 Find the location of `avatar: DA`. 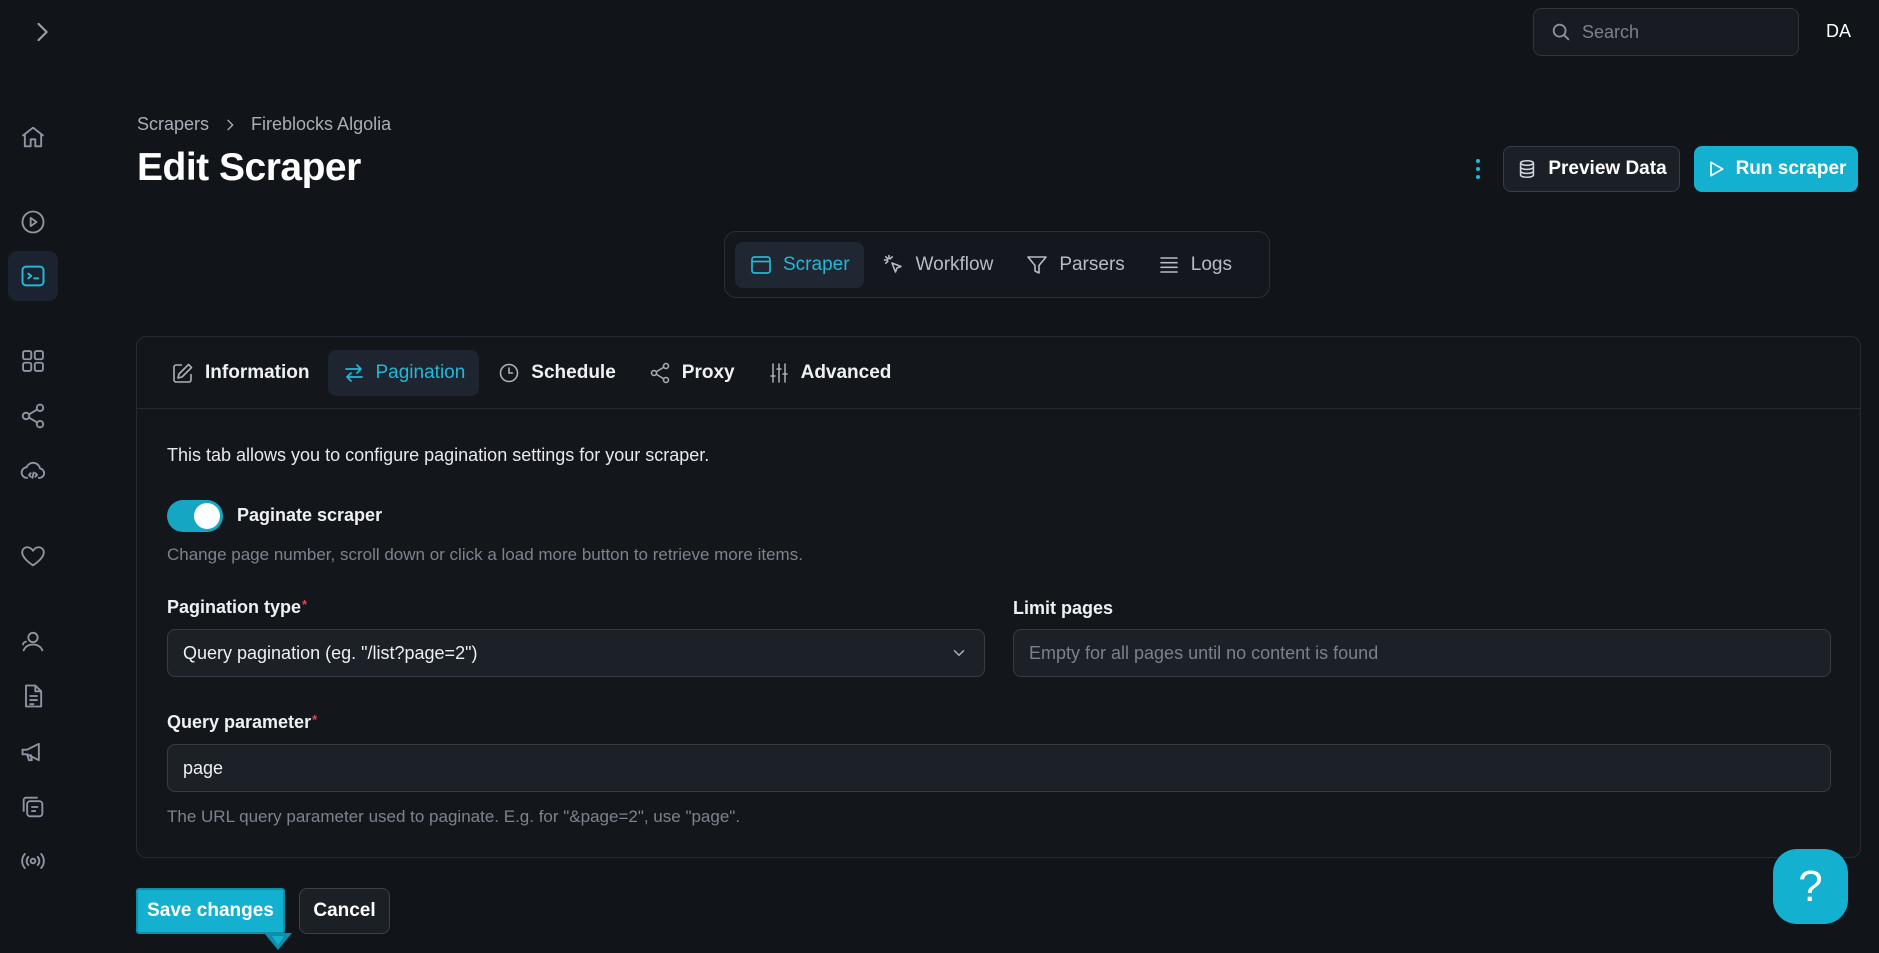

avatar: DA is located at coordinates (1838, 31).